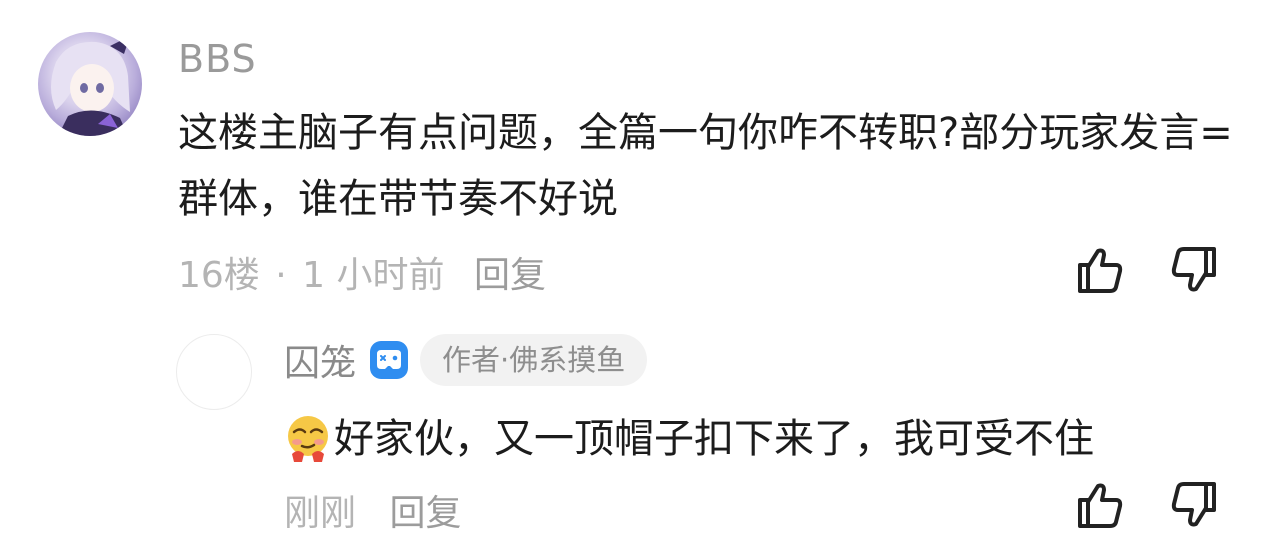 Image resolution: width=1280 pixels, height=556 pixels. Describe the element at coordinates (389, 360) in the screenshot. I see `gamepad-icon` at that location.